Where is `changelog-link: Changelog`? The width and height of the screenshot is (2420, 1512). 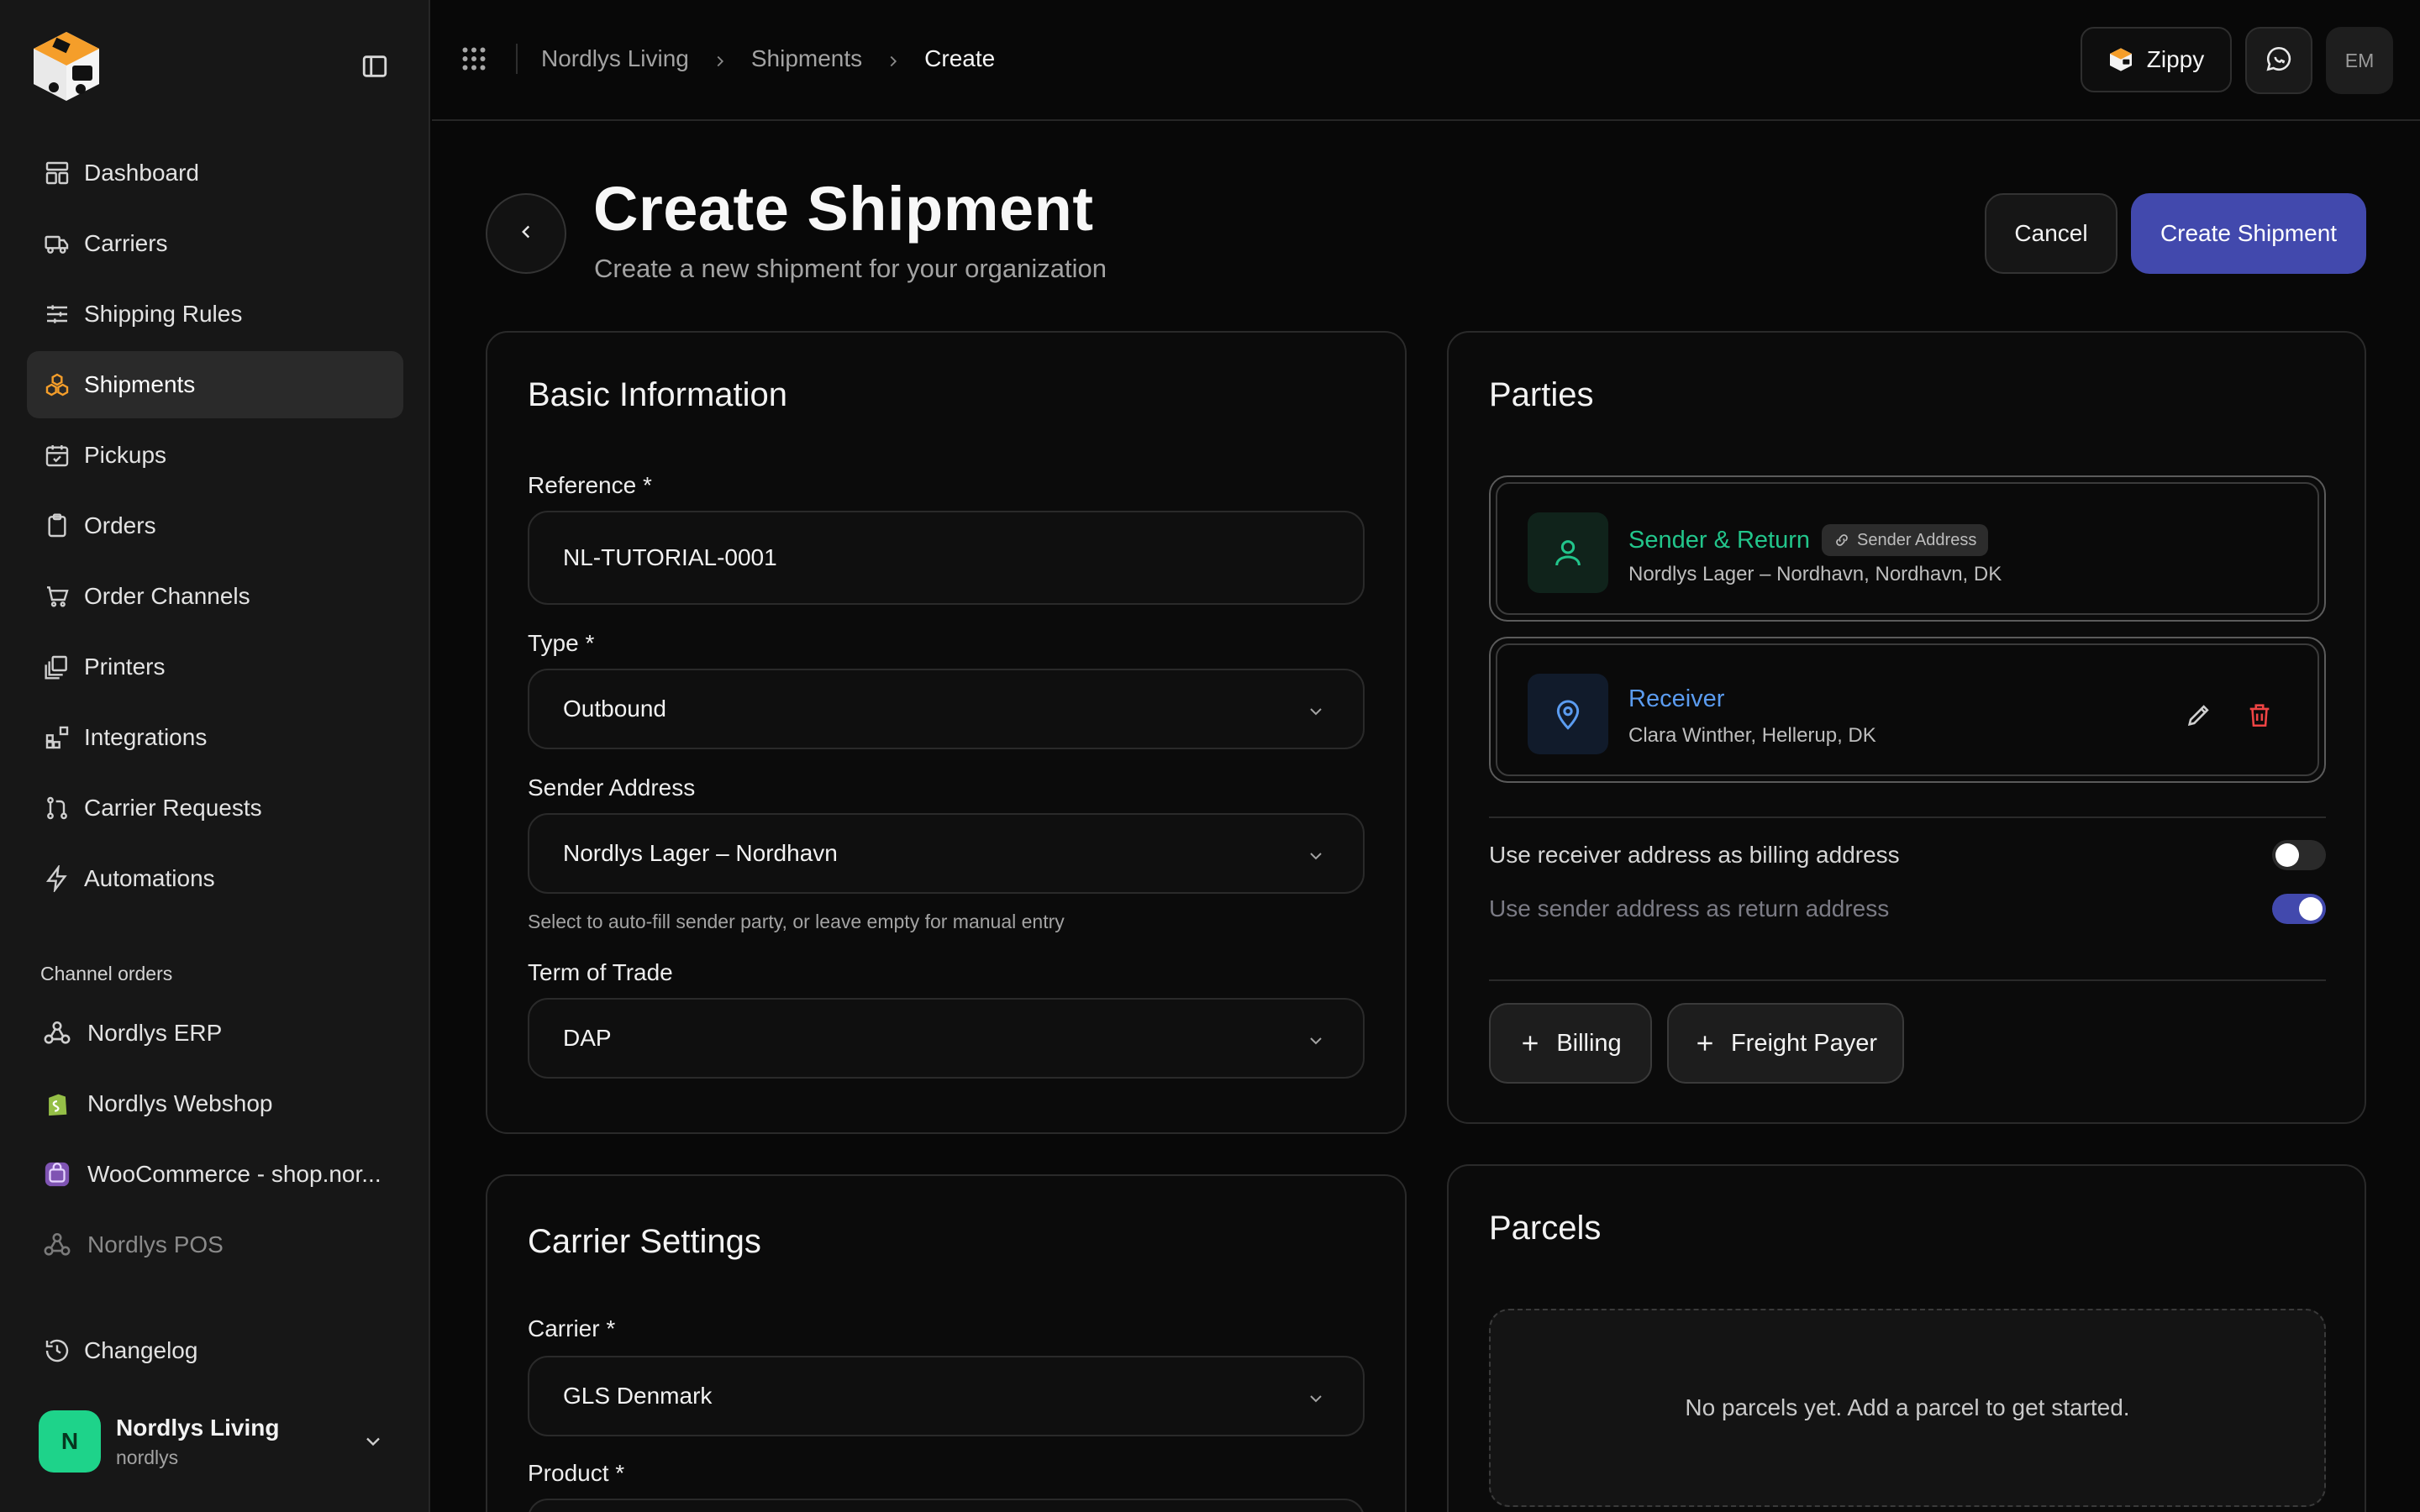
changelog-link: Changelog is located at coordinates (120, 1350).